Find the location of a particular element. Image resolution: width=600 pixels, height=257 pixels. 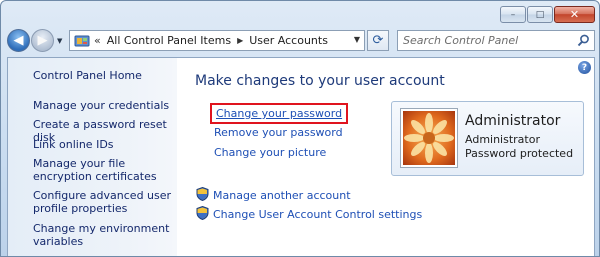

forward-arrow-icon: ▶ is located at coordinates (42, 40).